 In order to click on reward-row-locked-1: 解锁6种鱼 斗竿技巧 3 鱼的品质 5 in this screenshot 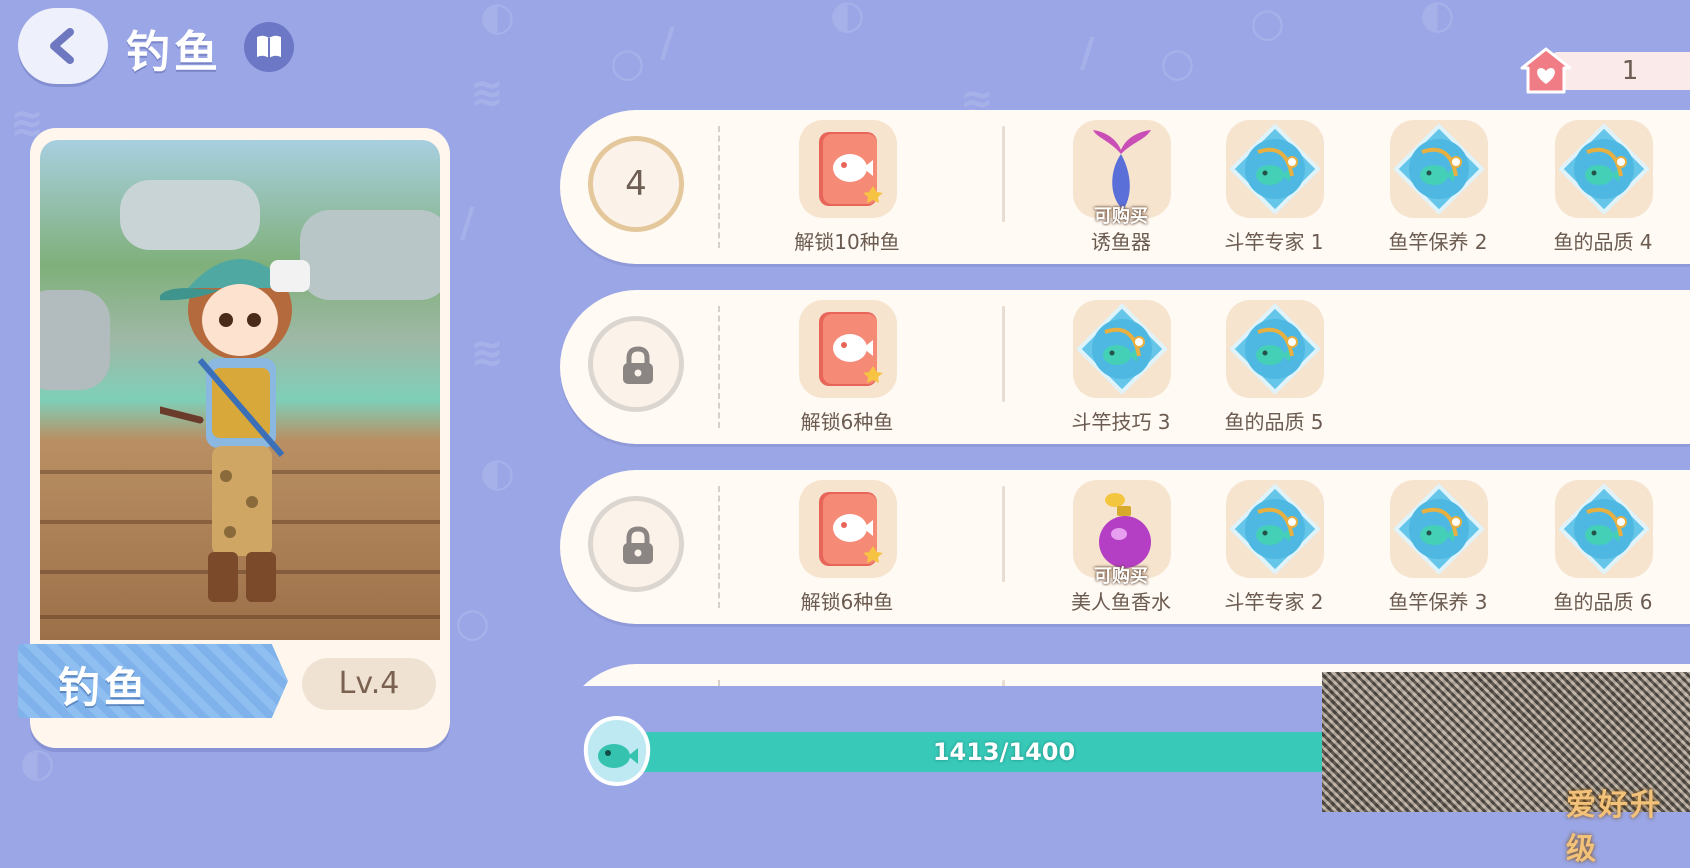, I will do `click(1125, 367)`.